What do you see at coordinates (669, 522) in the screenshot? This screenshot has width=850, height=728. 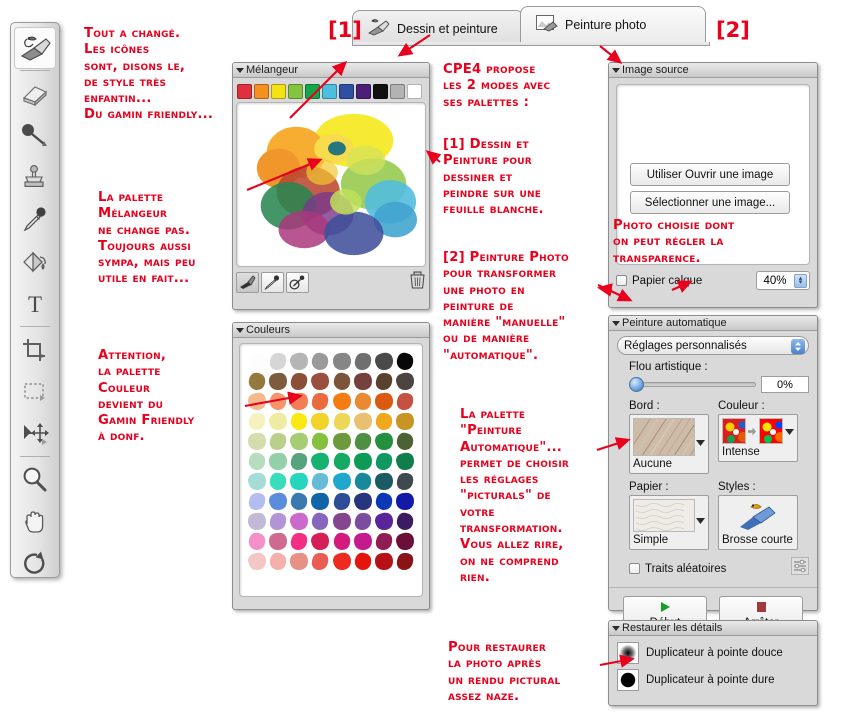 I see `paper-picker: Simple` at bounding box center [669, 522].